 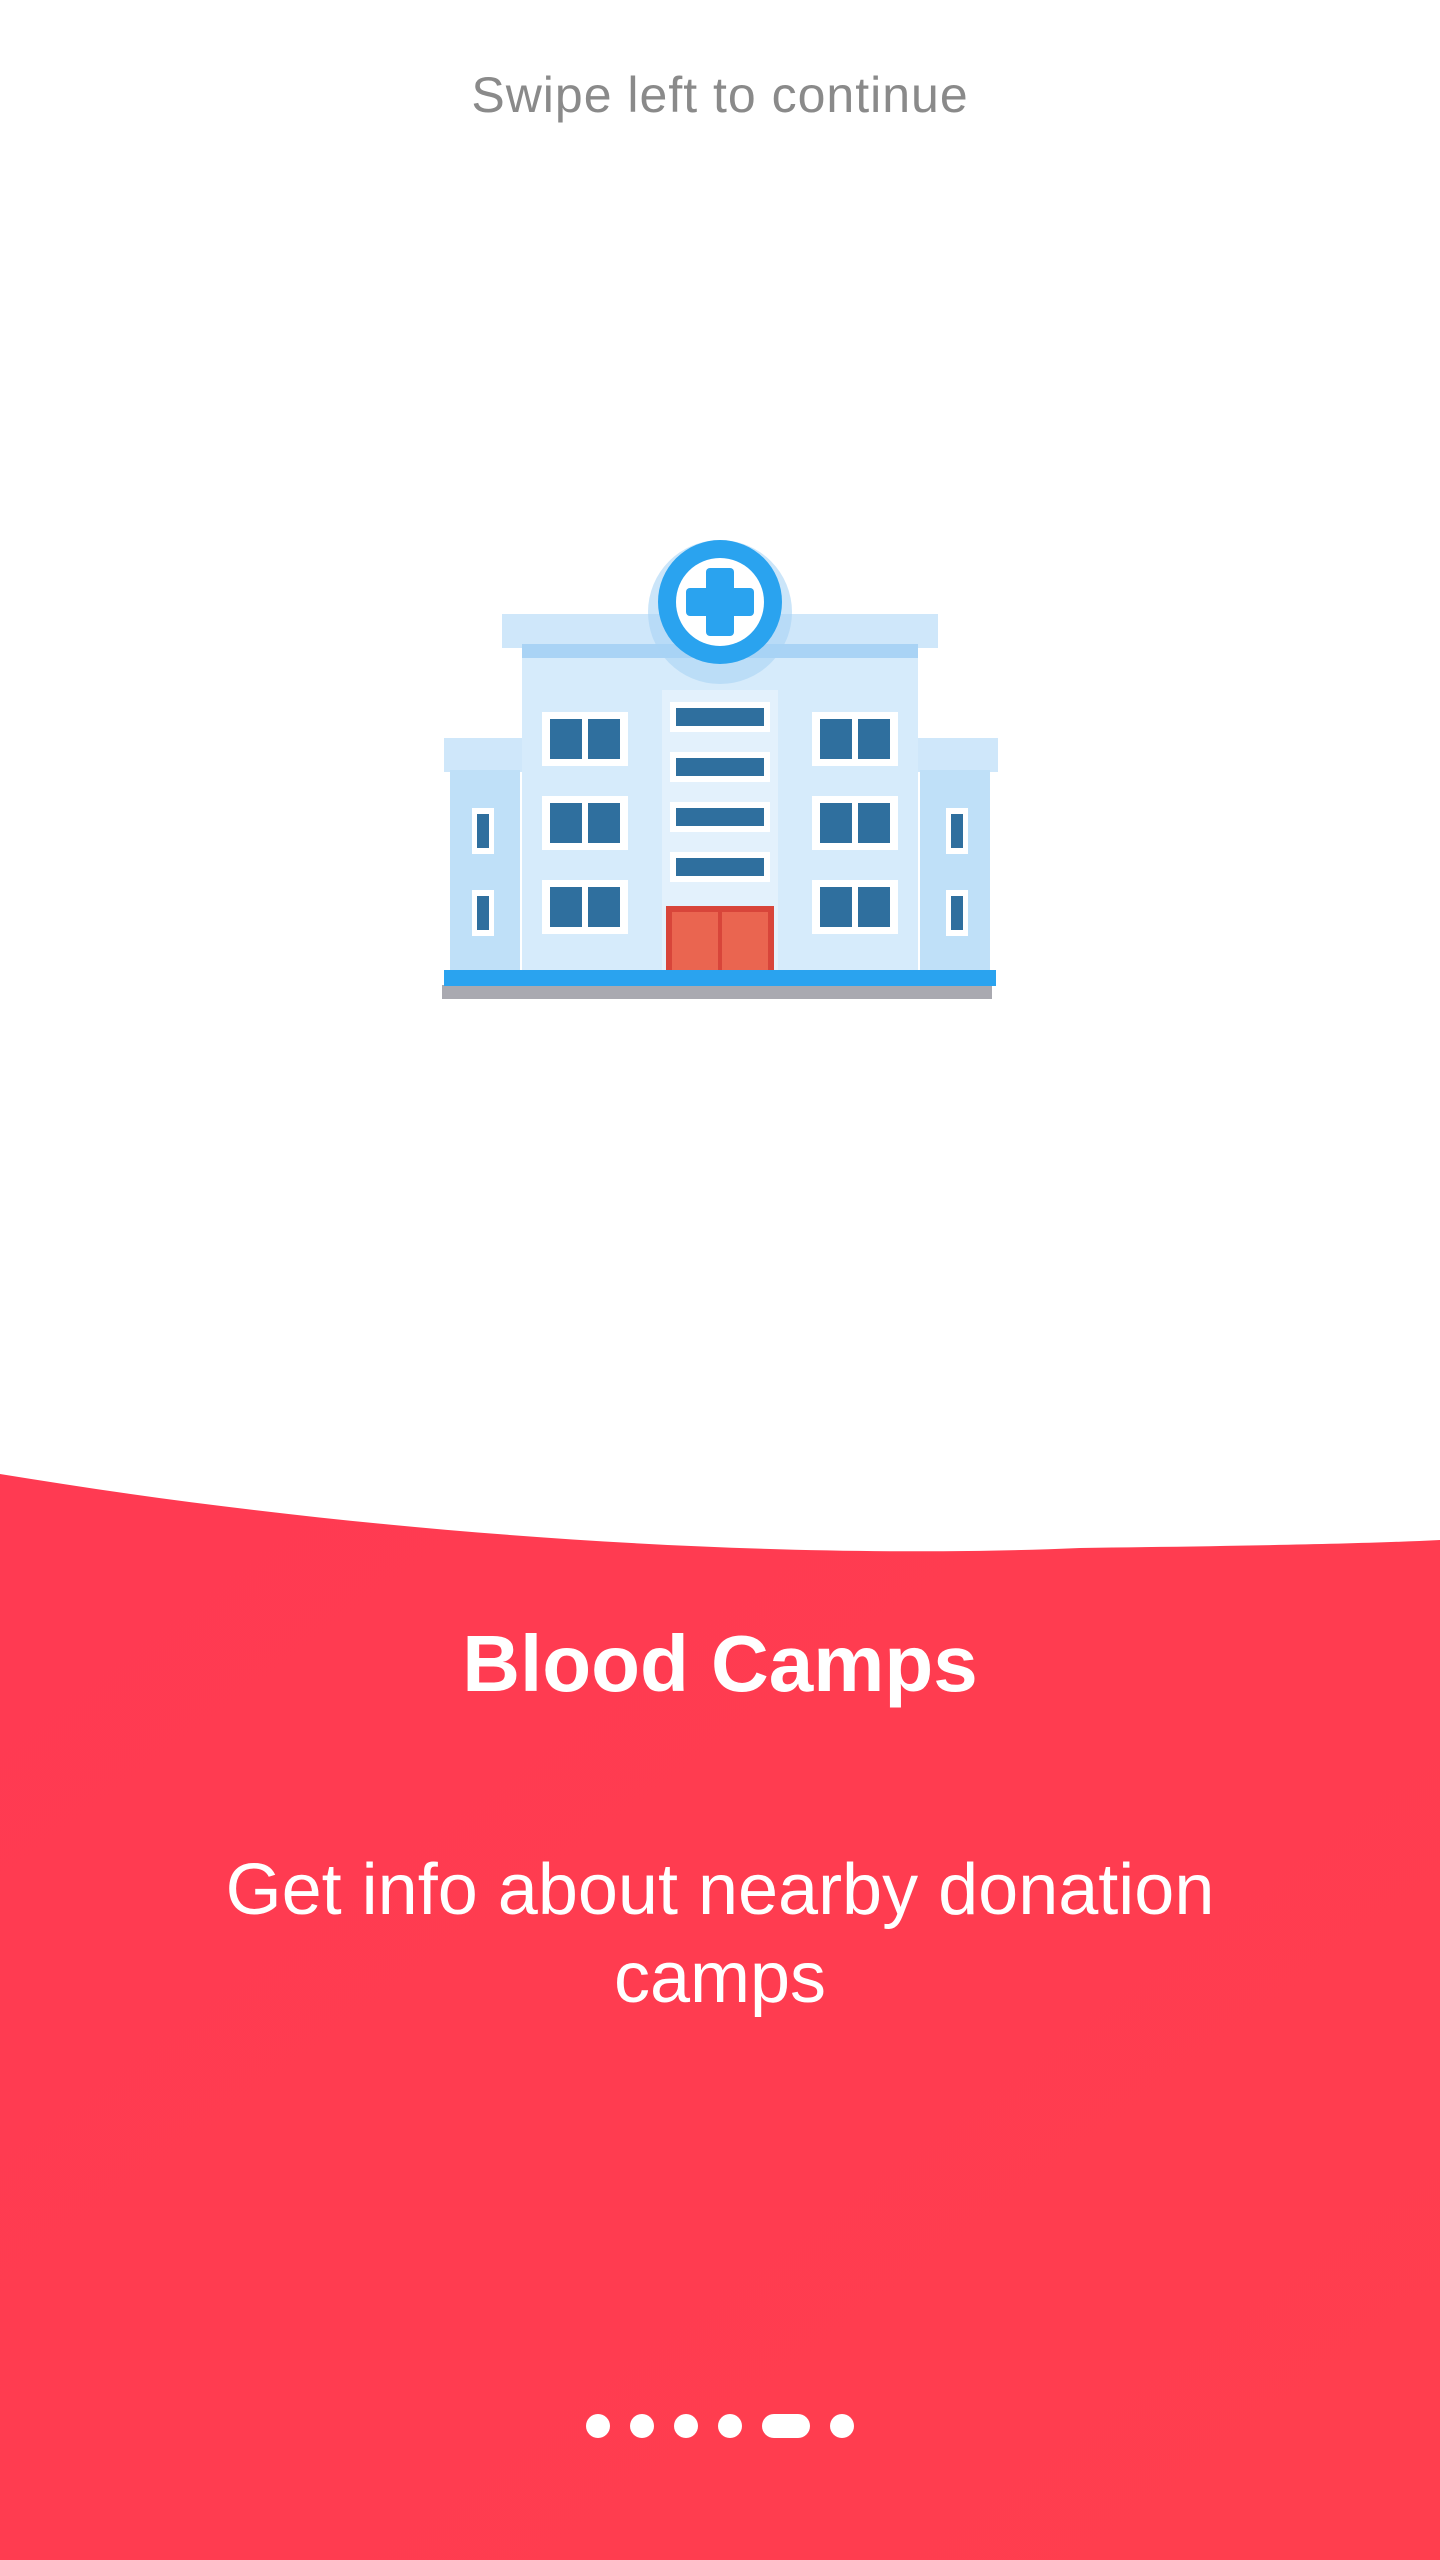 I want to click on page-dot-active, so click(x=786, y=2426).